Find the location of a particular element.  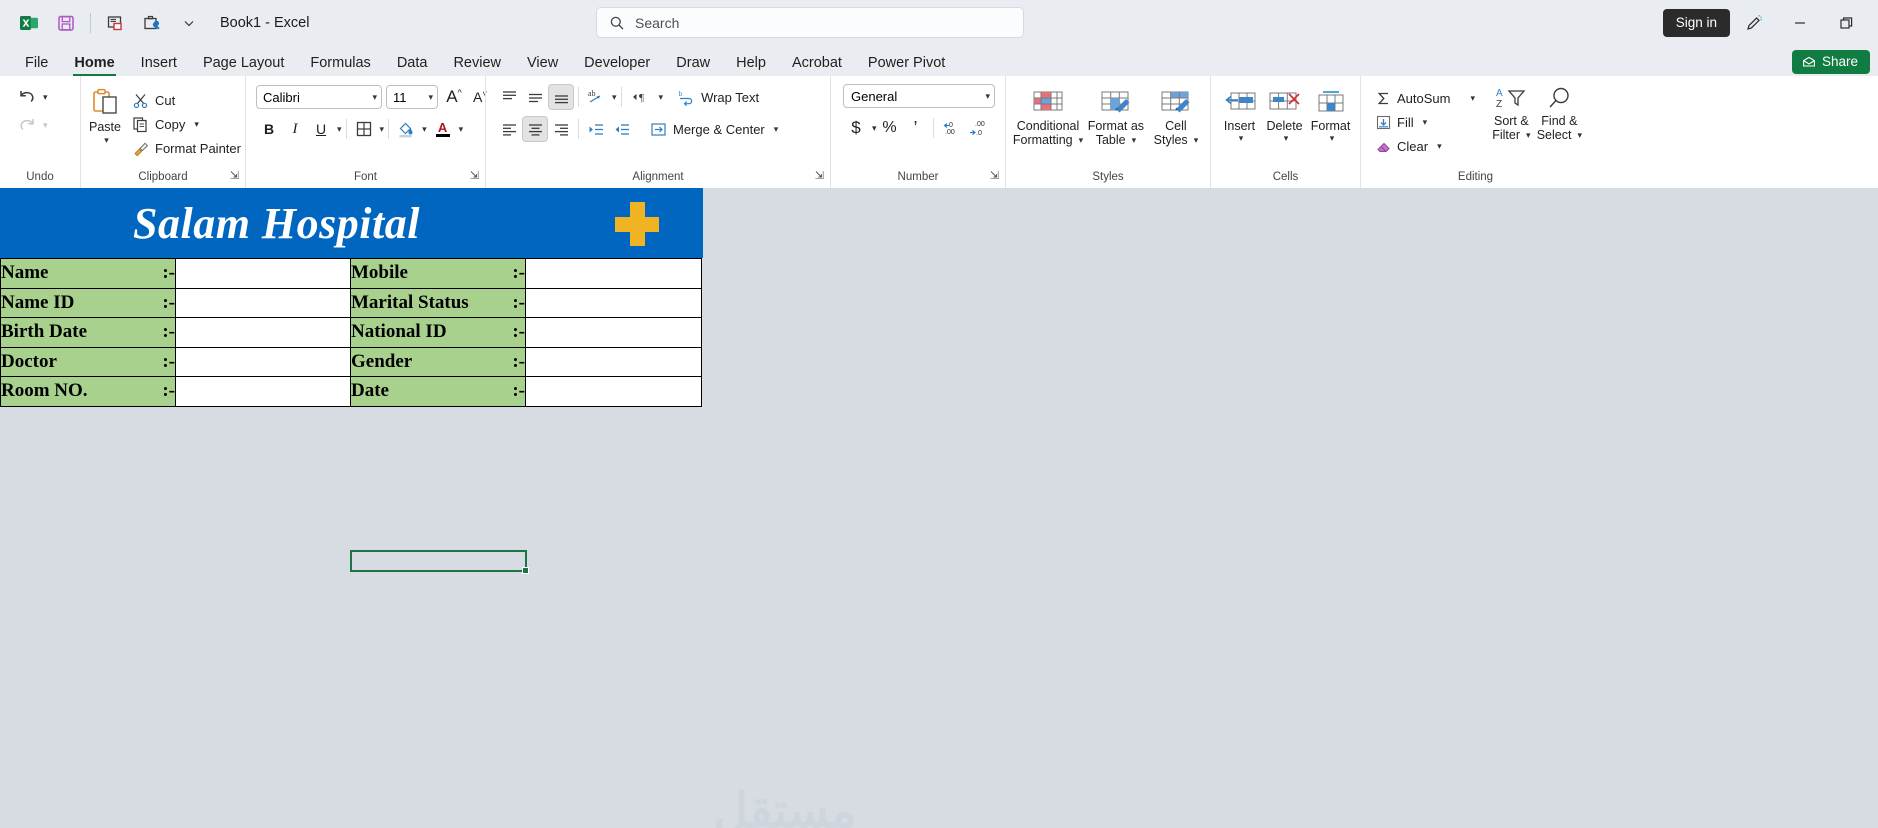

paste-button: Paste ▾ is located at coordinates (105, 115).